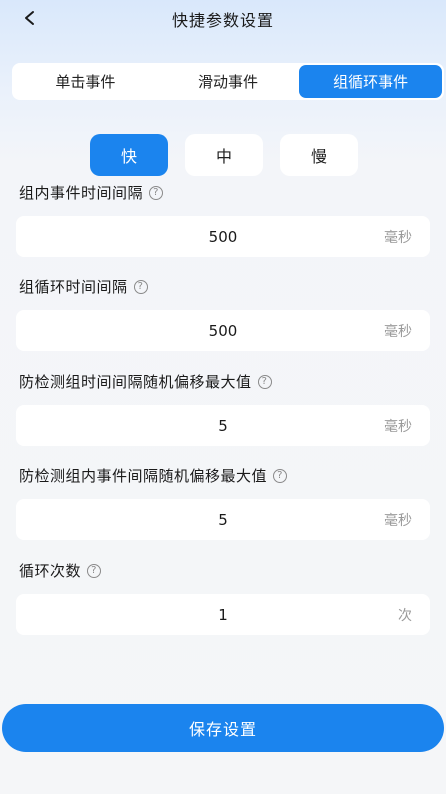 The height and width of the screenshot is (794, 446). I want to click on group-interval-random-offset-input, so click(223, 425).